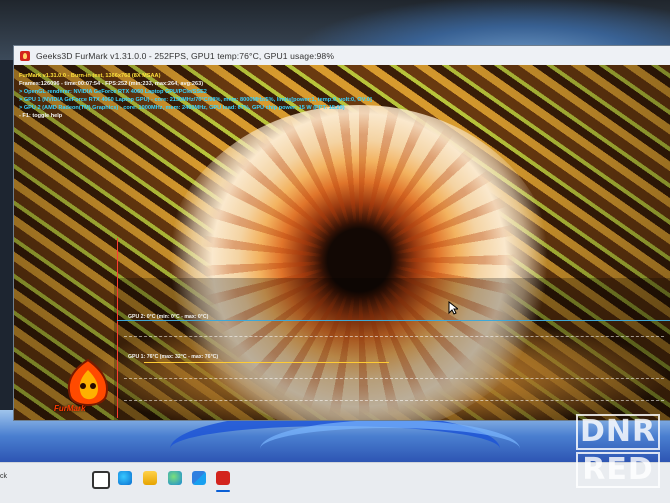  I want to click on furmark-app-icon, so click(25, 55).